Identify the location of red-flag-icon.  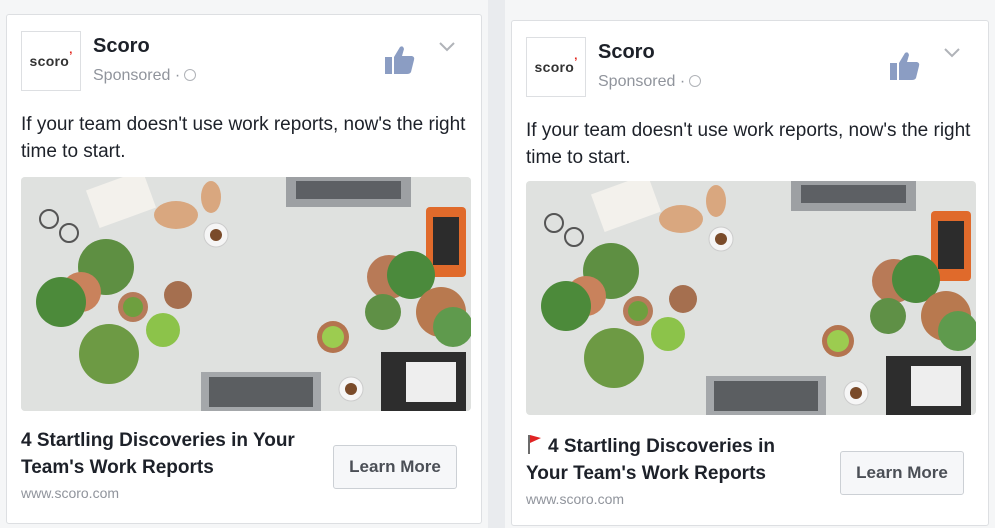
(534, 444).